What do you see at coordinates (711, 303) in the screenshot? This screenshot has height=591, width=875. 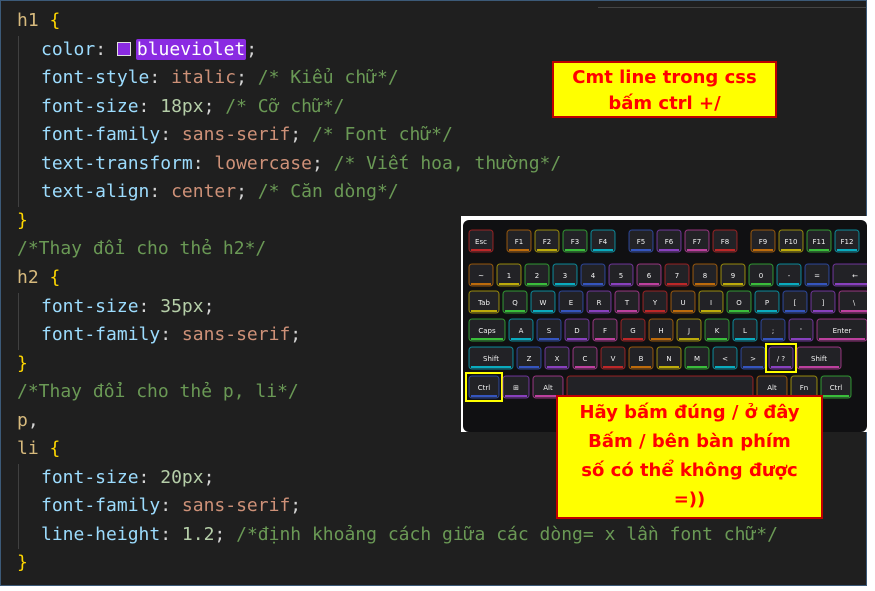 I see `svg-text: I` at bounding box center [711, 303].